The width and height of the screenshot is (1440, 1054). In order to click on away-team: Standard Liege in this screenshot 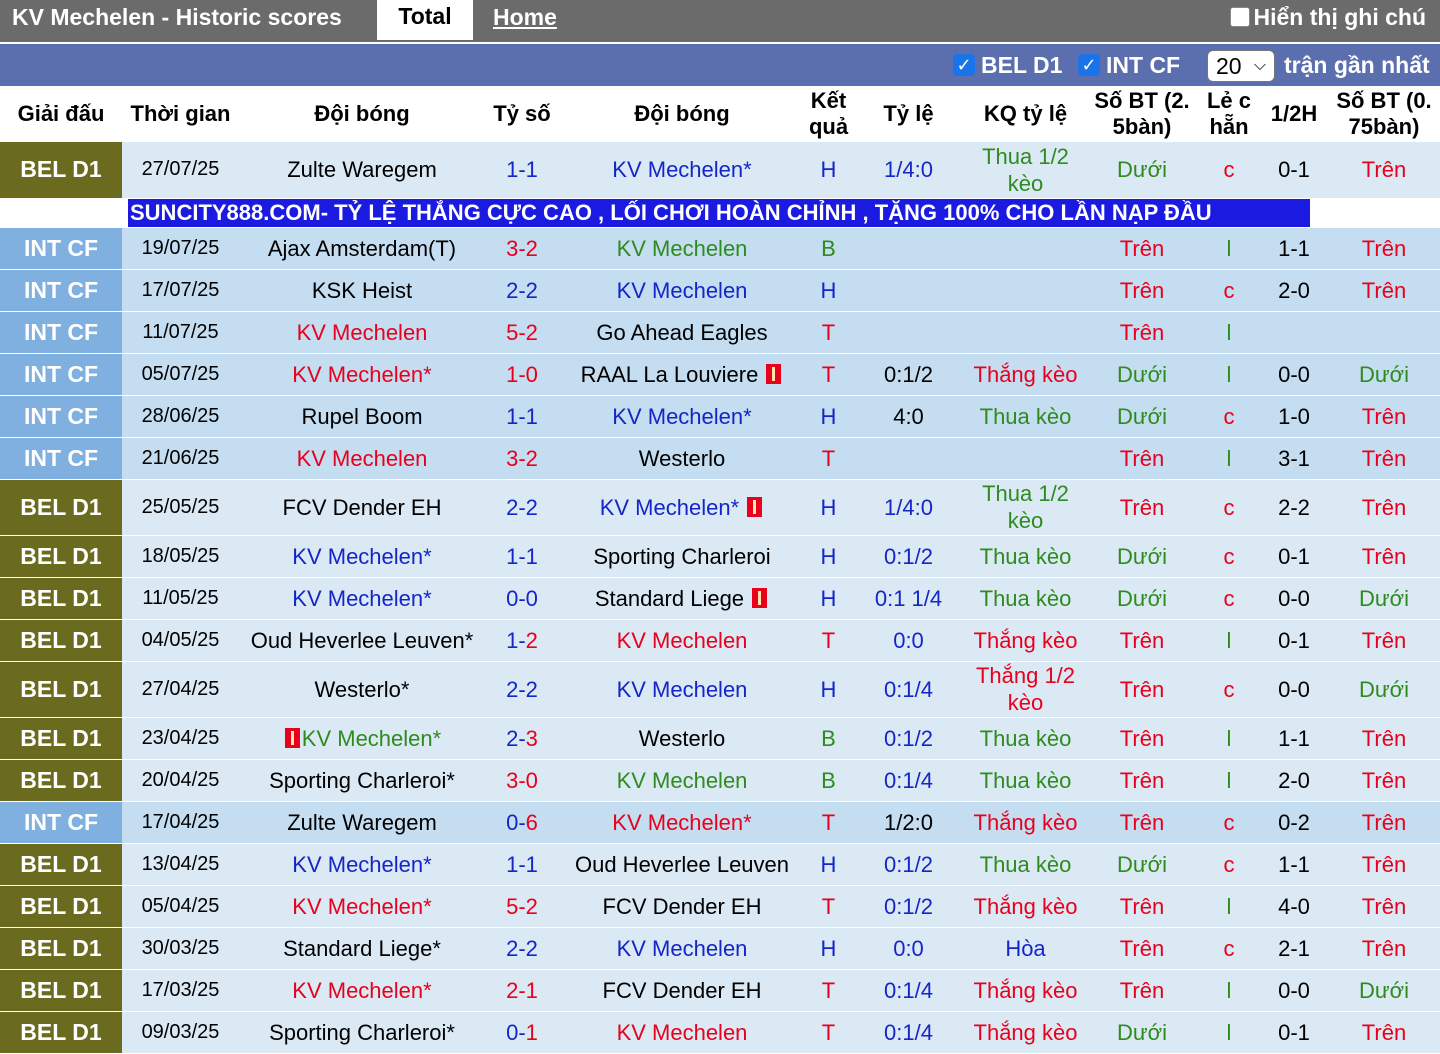, I will do `click(682, 598)`.